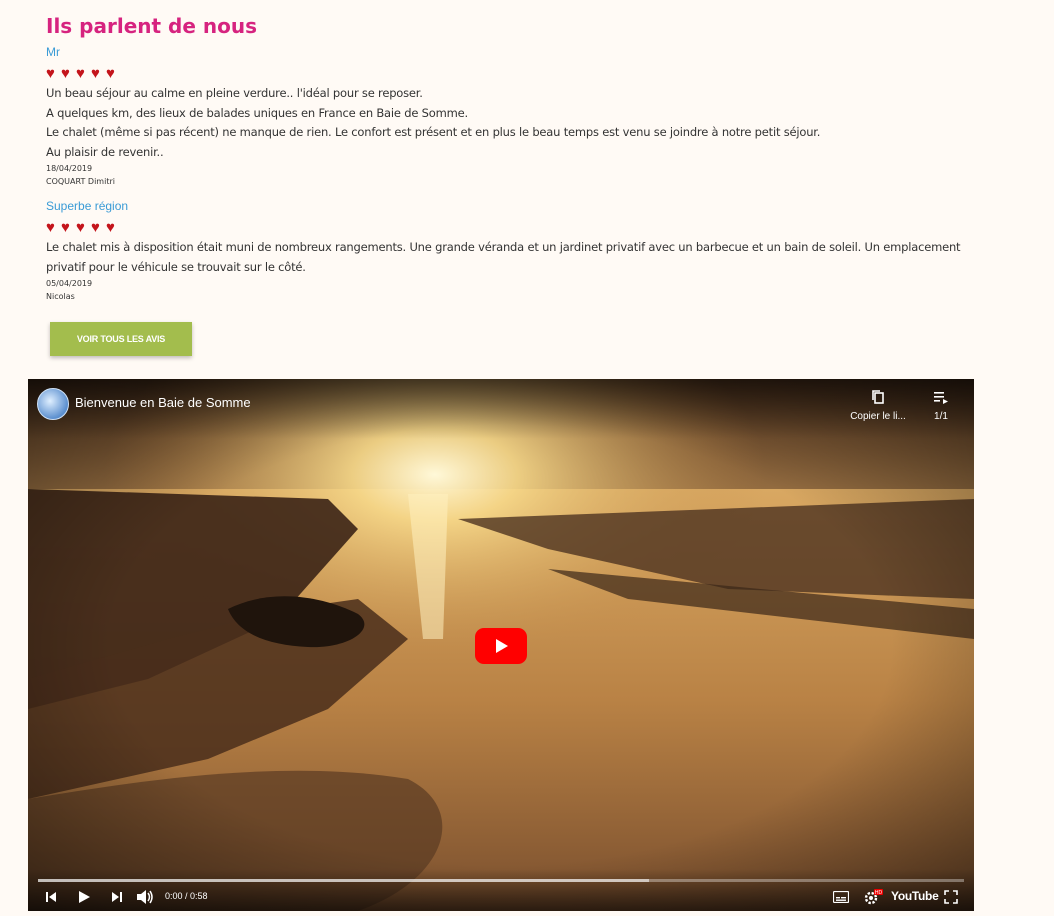 The width and height of the screenshot is (1054, 916). Describe the element at coordinates (121, 339) in the screenshot. I see `see-all-reviews-button: VOIR TOUS LES AVIS` at that location.